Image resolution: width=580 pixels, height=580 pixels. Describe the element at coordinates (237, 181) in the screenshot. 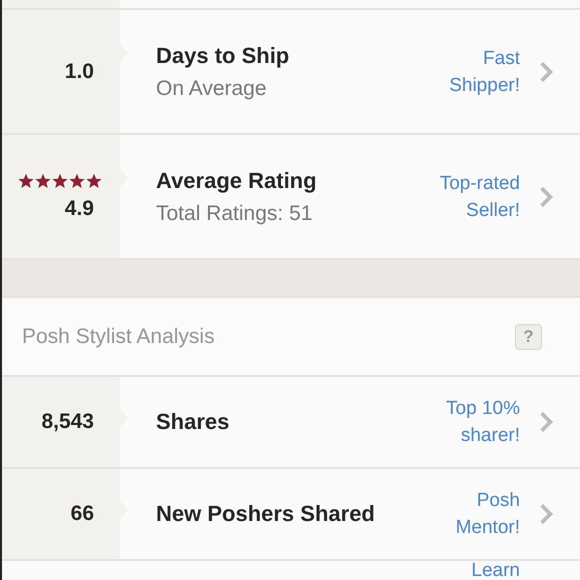

I see `stat-title: Average Rating` at that location.